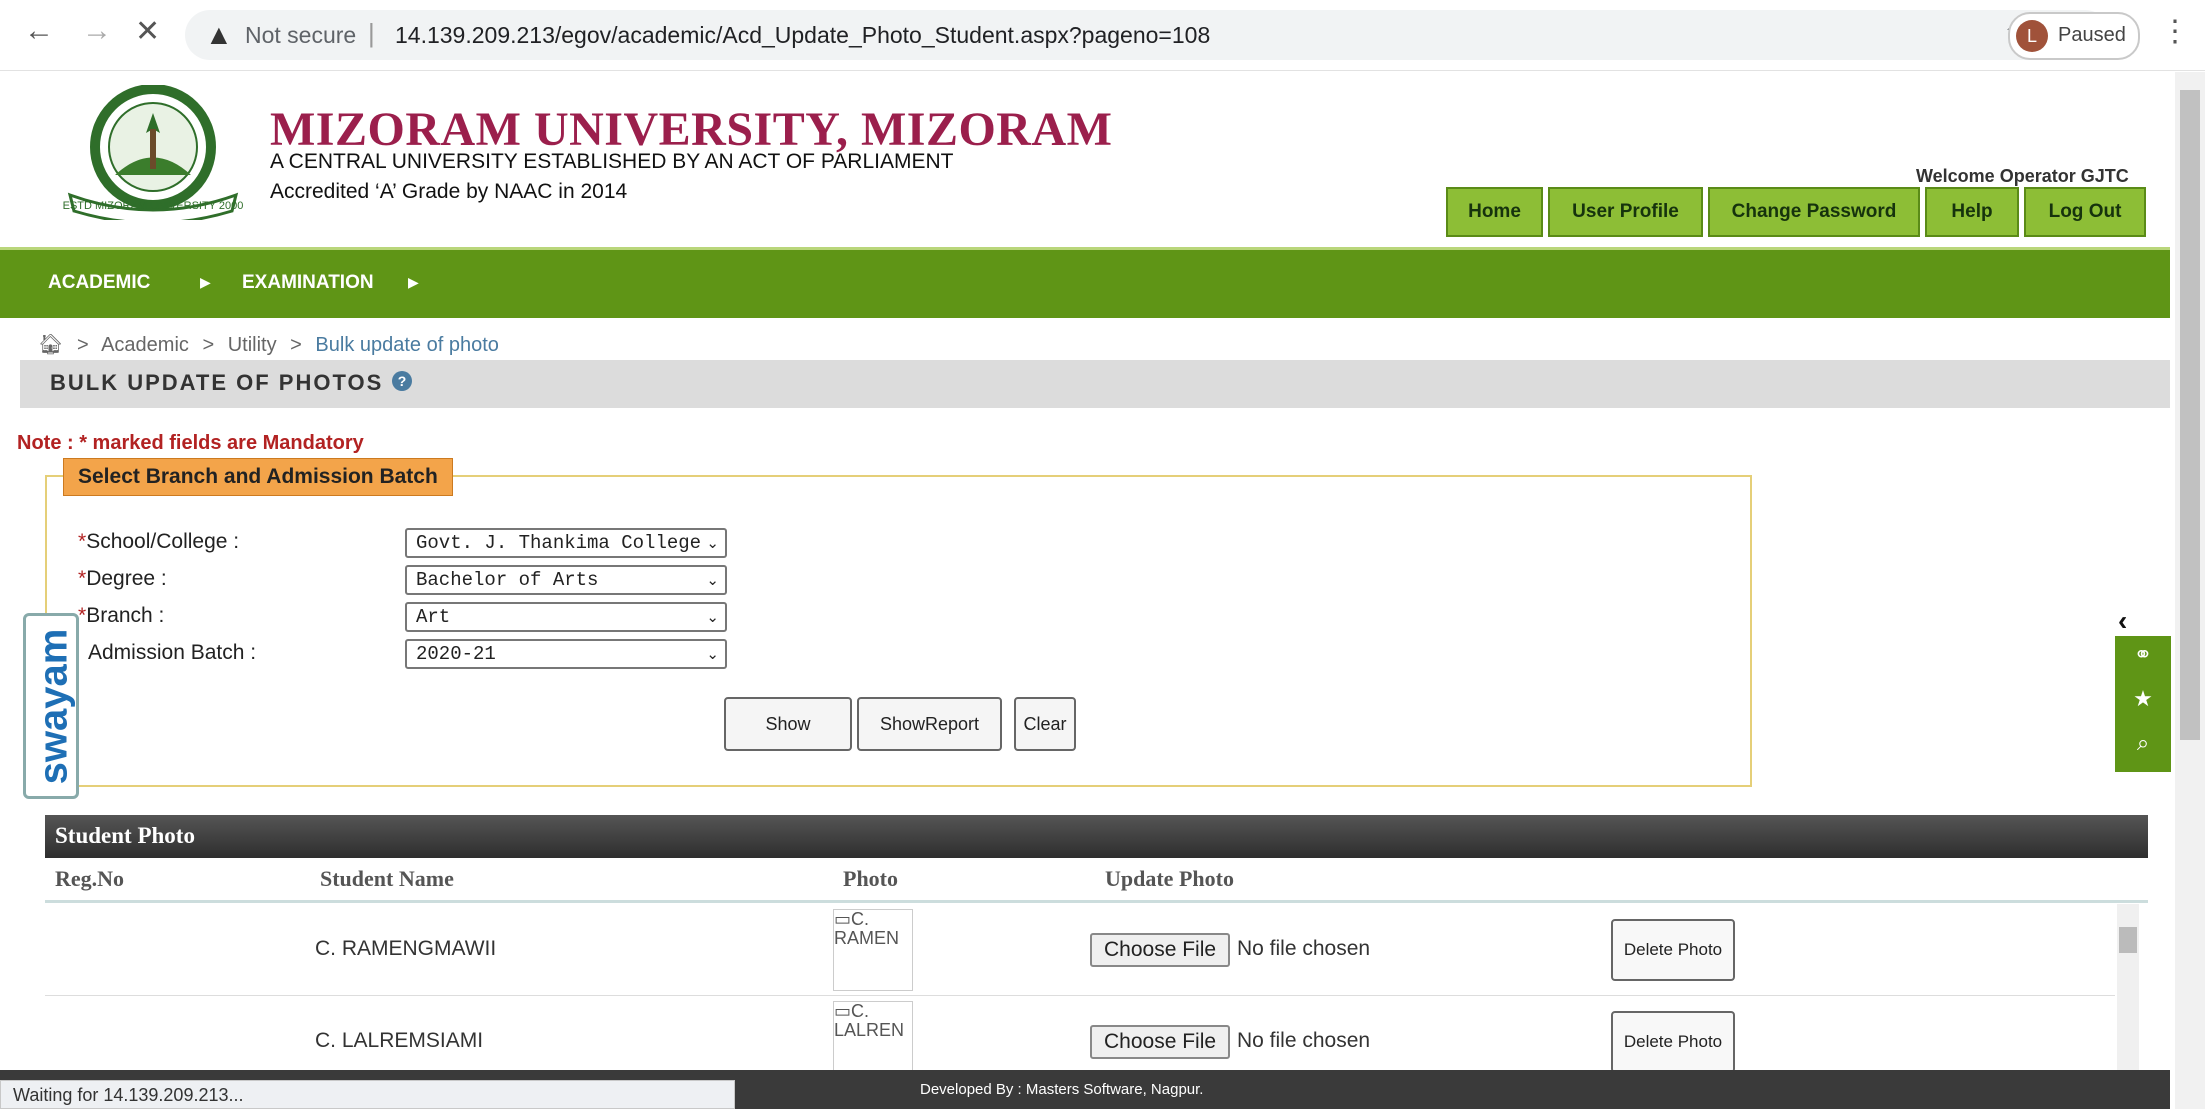  Describe the element at coordinates (39, 31) in the screenshot. I see `back-icon: ←` at that location.